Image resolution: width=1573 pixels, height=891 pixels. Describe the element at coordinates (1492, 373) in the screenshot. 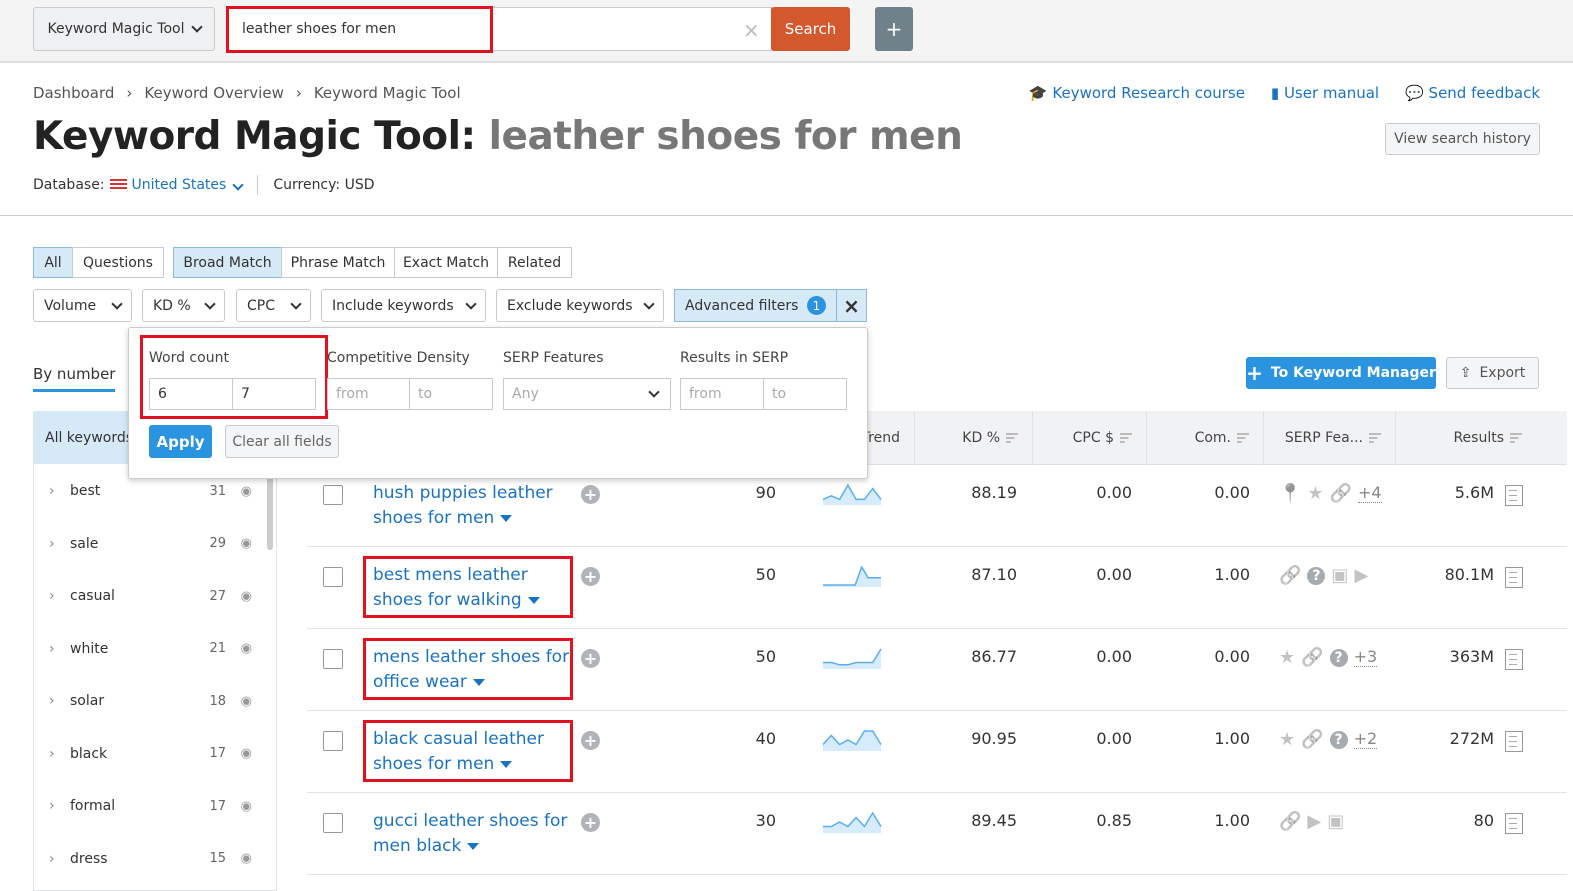

I see `export-button: ⇪ Export` at that location.